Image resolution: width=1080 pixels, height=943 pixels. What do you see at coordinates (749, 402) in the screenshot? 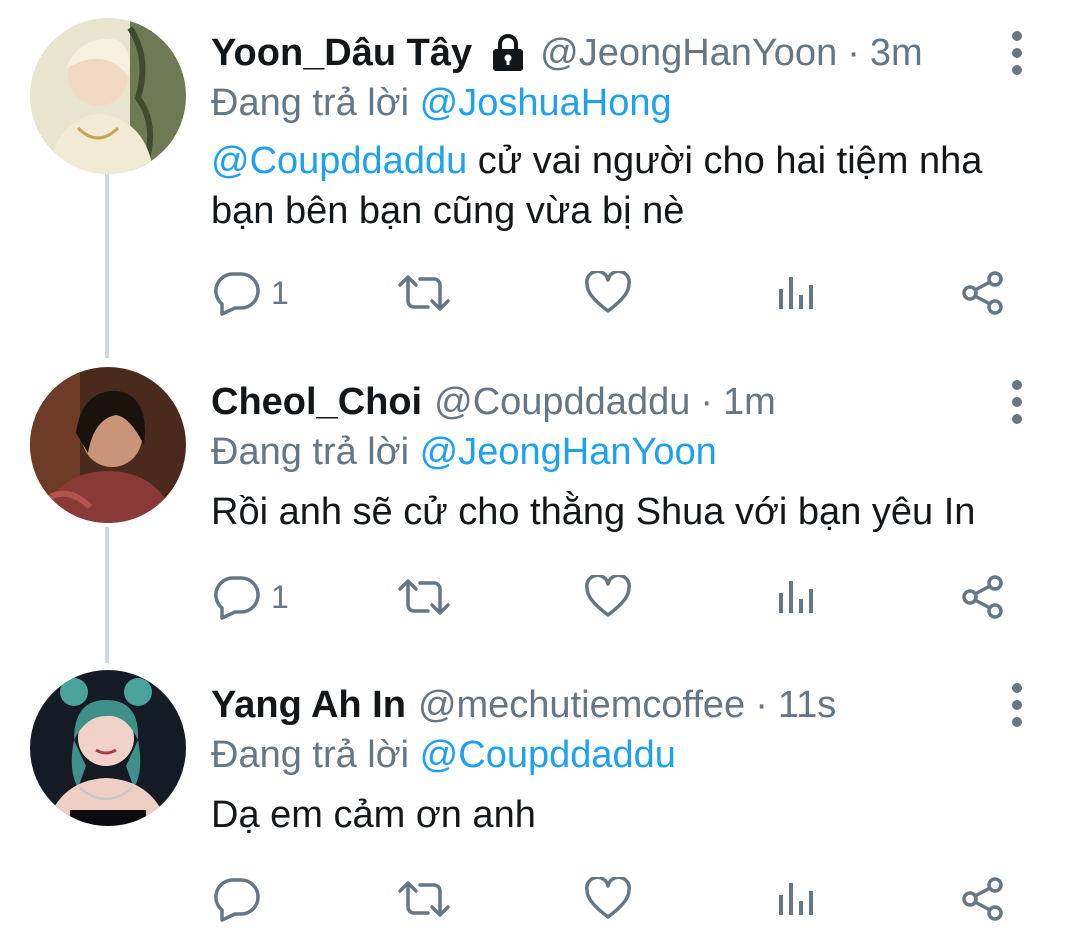
I see `timestamp: 1m` at bounding box center [749, 402].